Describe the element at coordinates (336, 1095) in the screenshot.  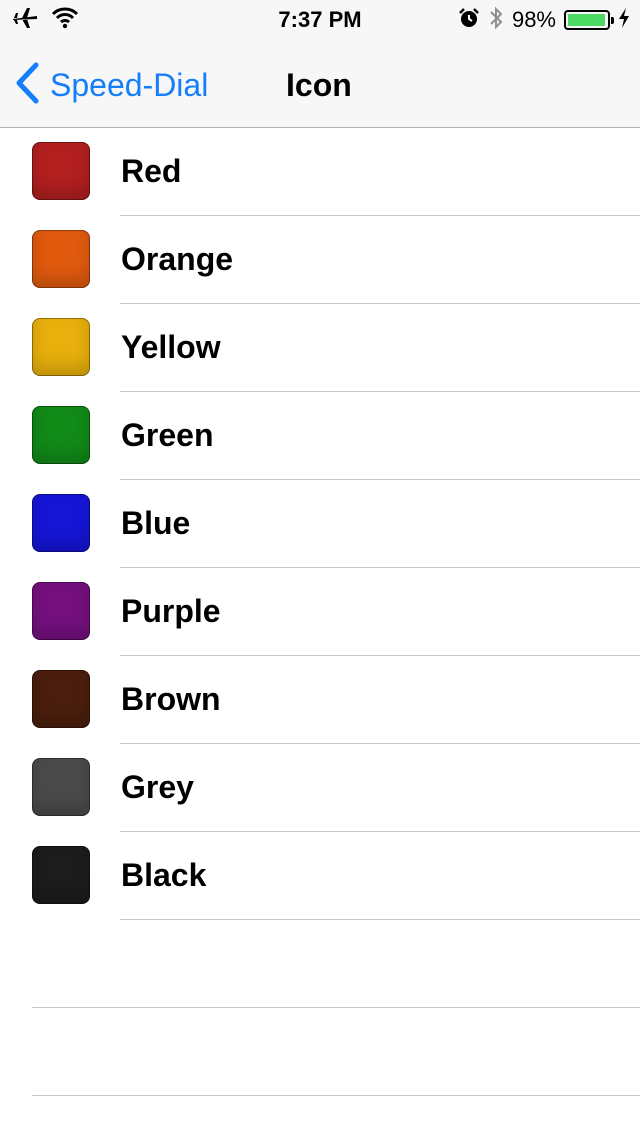
I see `row-separator` at that location.